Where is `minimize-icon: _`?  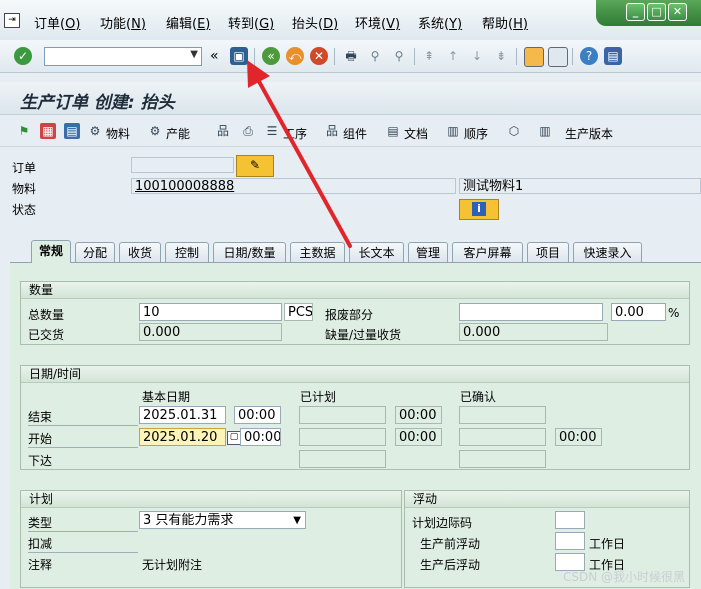 minimize-icon: _ is located at coordinates (635, 12).